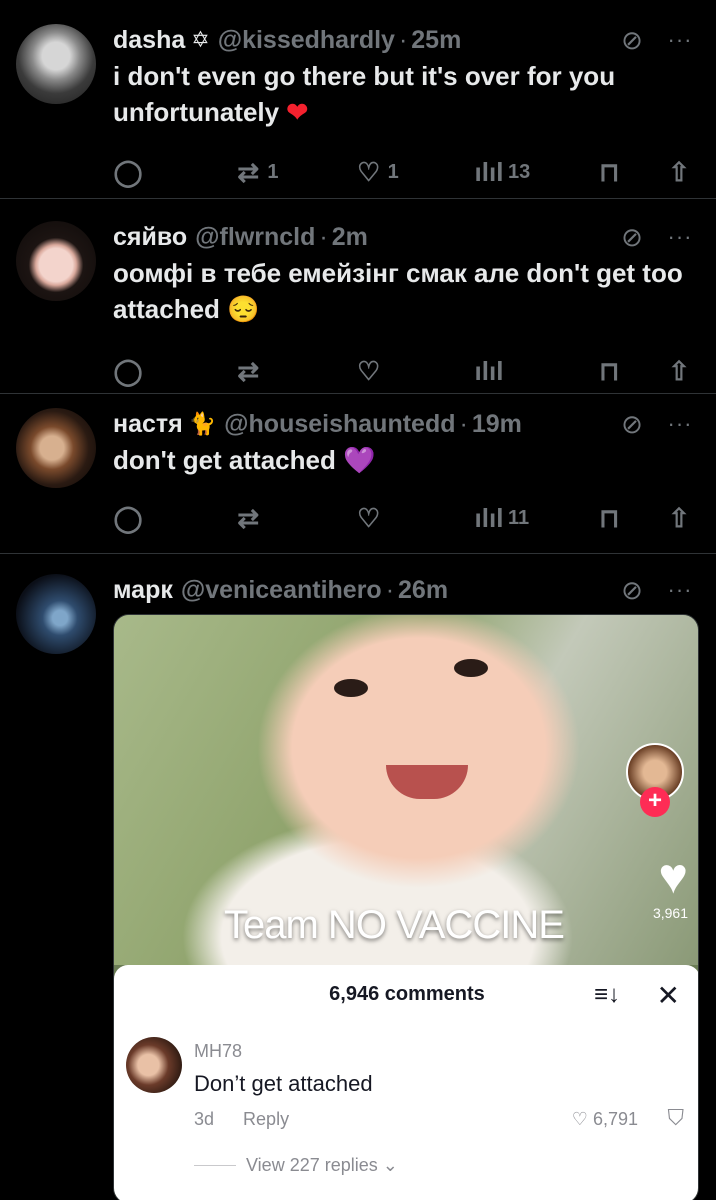  What do you see at coordinates (670, 913) in the screenshot?
I see `video-like-count: 3,961` at bounding box center [670, 913].